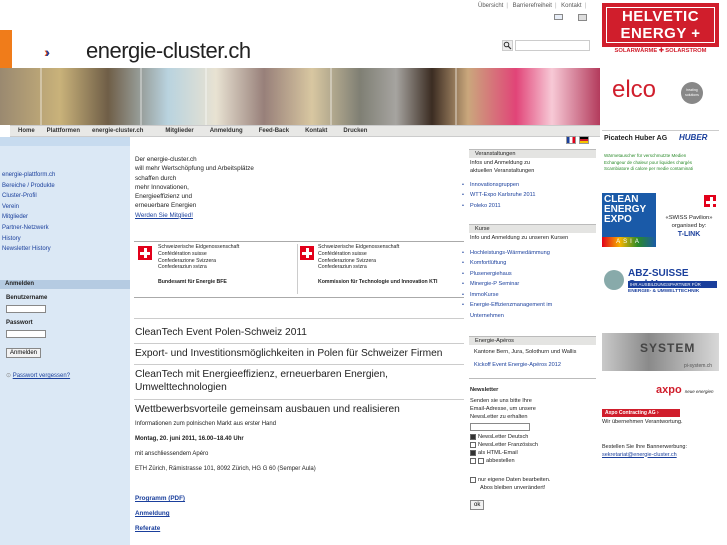 The height and width of the screenshot is (545, 727). I want to click on ad-pi-system: SYSTEM pi-system.ch, so click(660, 352).